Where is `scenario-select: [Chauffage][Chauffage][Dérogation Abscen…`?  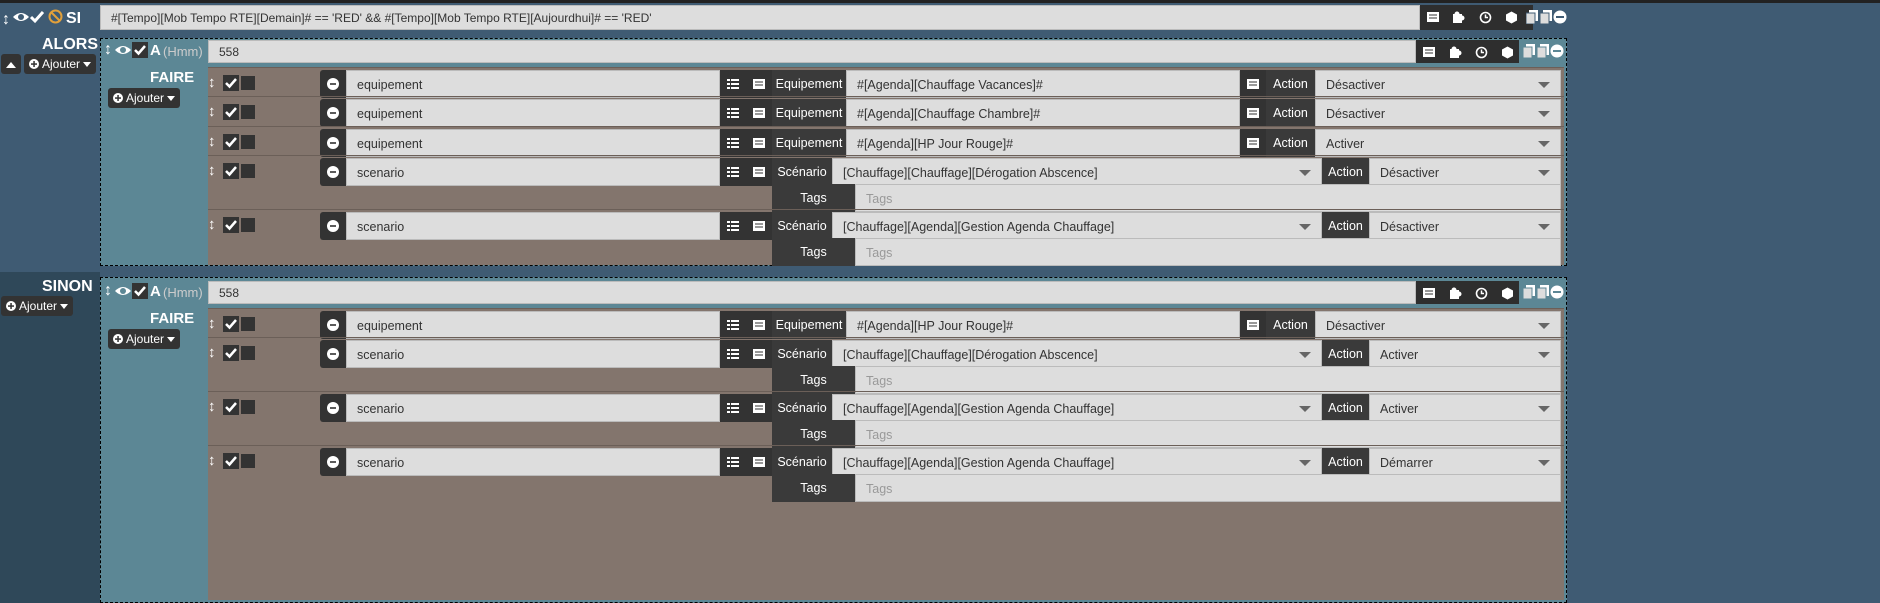
scenario-select: [Chauffage][Chauffage][Dérogation Abscen… is located at coordinates (1077, 354).